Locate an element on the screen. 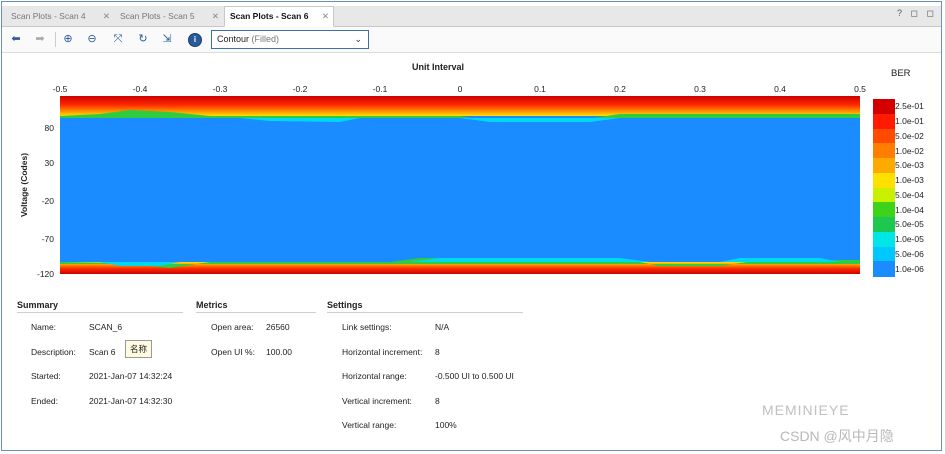 The image size is (945, 454). field-label: Vertical range: is located at coordinates (369, 425).